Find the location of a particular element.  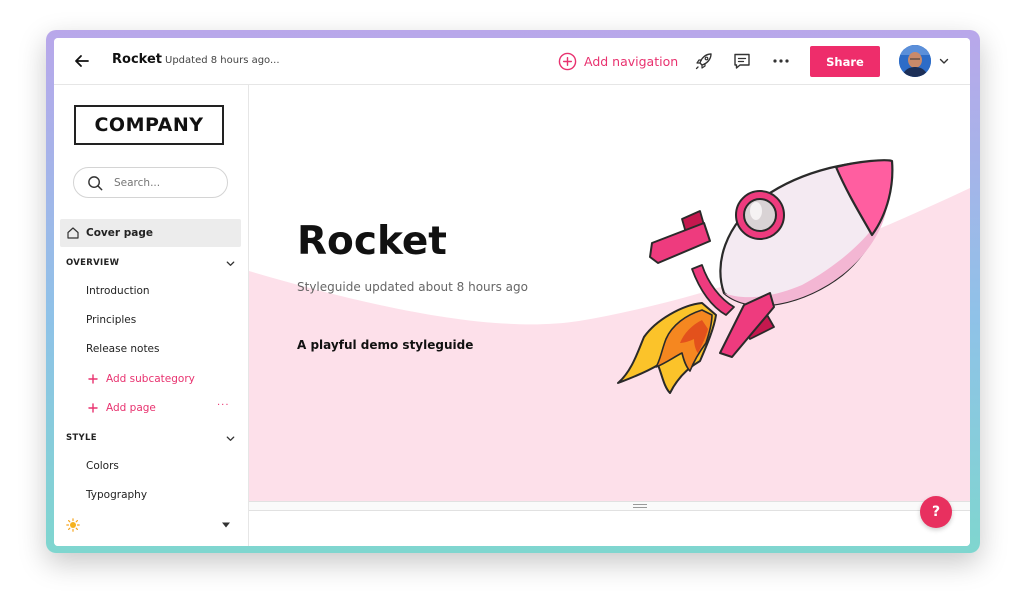

back-arrow-icon is located at coordinates (82, 61).